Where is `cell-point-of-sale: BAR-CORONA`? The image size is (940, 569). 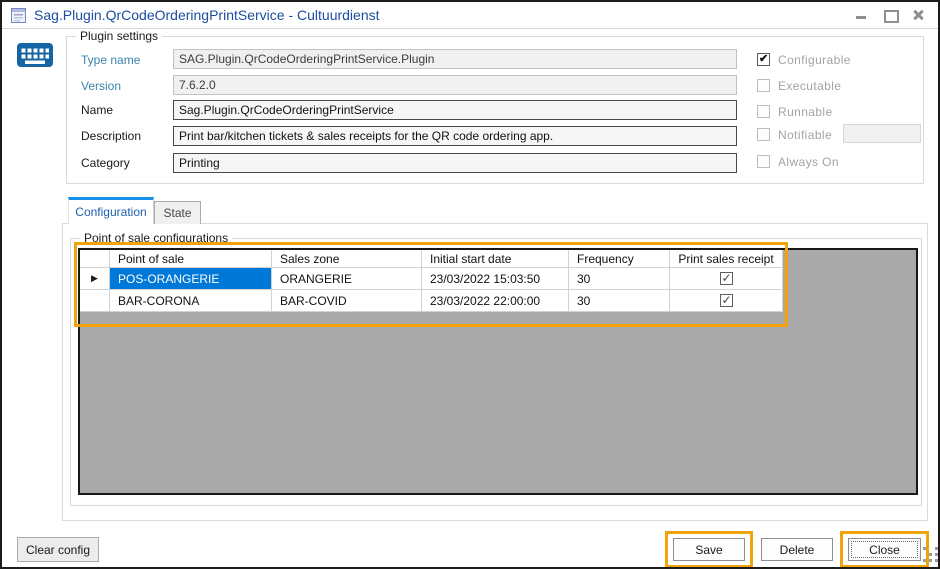 cell-point-of-sale: BAR-CORONA is located at coordinates (191, 301).